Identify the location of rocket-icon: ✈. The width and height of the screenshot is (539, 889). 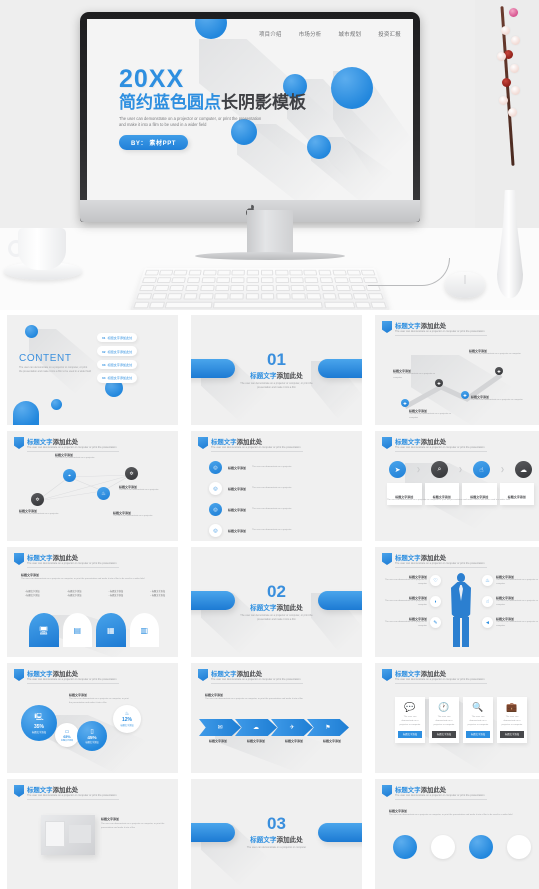
(292, 728).